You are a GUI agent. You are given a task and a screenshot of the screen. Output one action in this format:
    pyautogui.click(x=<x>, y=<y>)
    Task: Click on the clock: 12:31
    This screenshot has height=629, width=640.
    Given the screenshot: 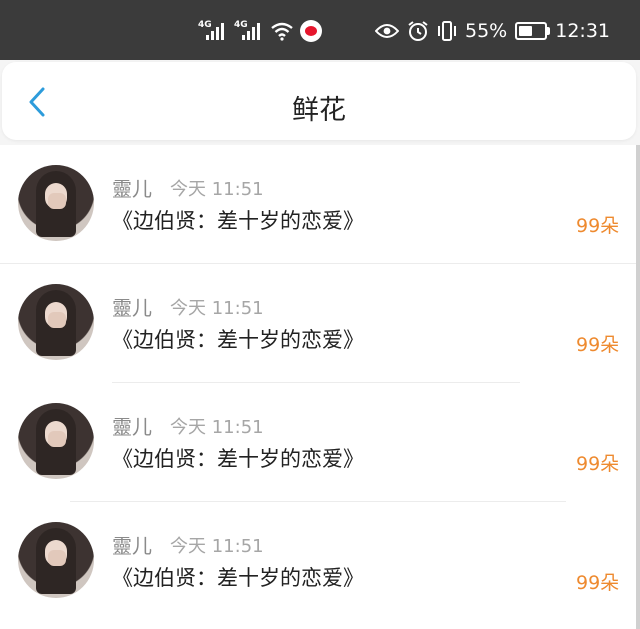 What is the action you would take?
    pyautogui.click(x=582, y=31)
    